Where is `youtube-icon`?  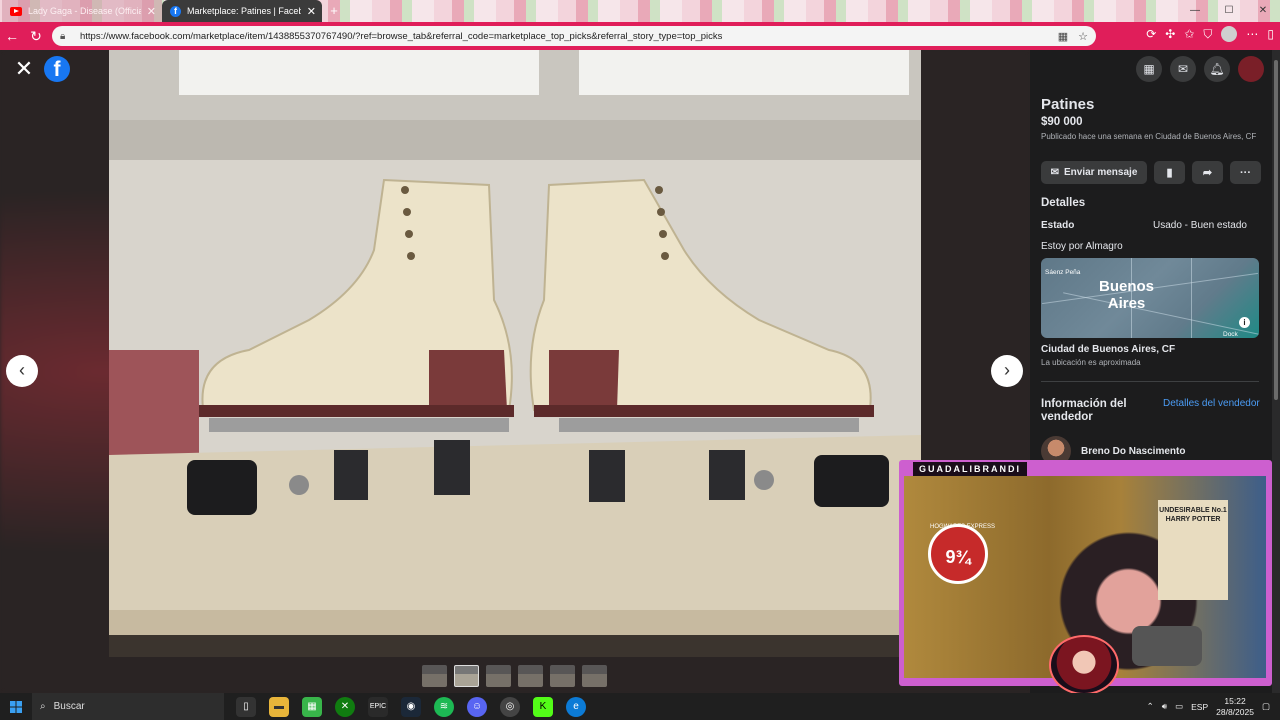 youtube-icon is located at coordinates (16, 11).